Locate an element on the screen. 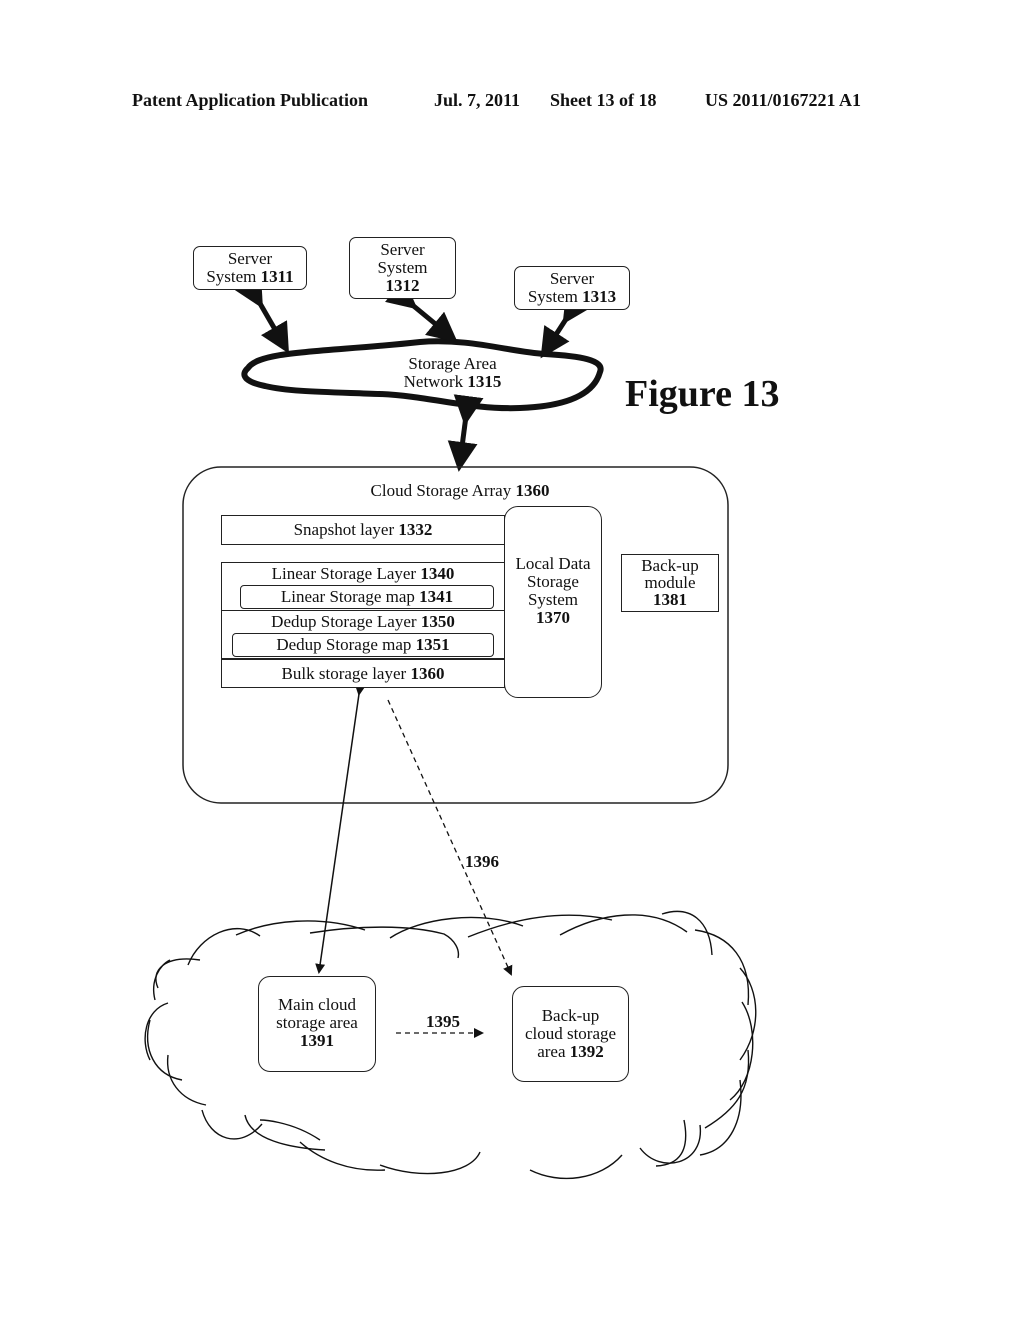 The image size is (1024, 1320). cloud-storage-array-label: Cloud Storage Array 1360 is located at coordinates (460, 490).